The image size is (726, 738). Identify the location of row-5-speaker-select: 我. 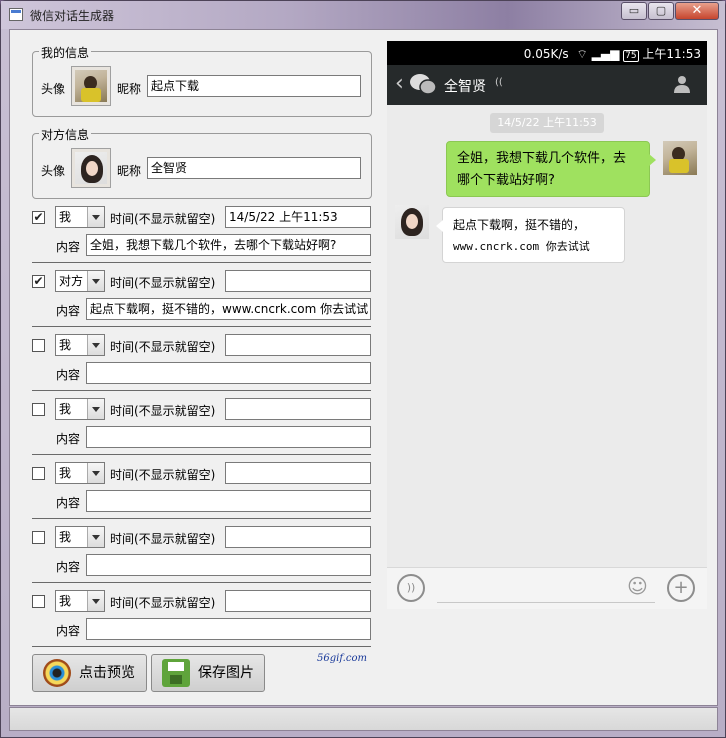
(80, 473).